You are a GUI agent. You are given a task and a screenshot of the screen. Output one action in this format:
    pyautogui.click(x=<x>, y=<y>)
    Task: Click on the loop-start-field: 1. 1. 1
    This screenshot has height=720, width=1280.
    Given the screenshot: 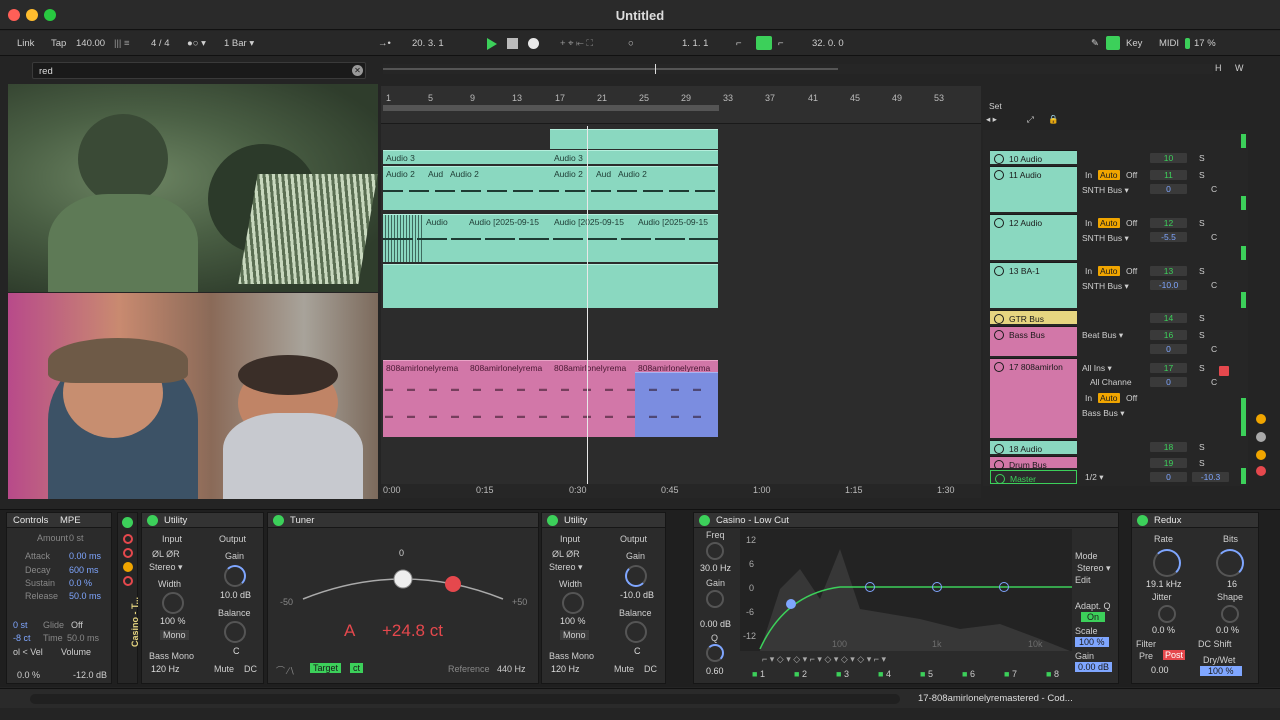 What is the action you would take?
    pyautogui.click(x=695, y=43)
    